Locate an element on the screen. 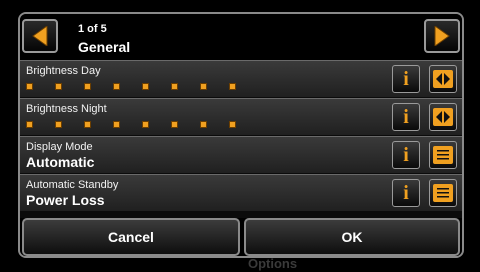 This screenshot has width=480, height=272. setting-label: Brightness Night is located at coordinates (66, 109).